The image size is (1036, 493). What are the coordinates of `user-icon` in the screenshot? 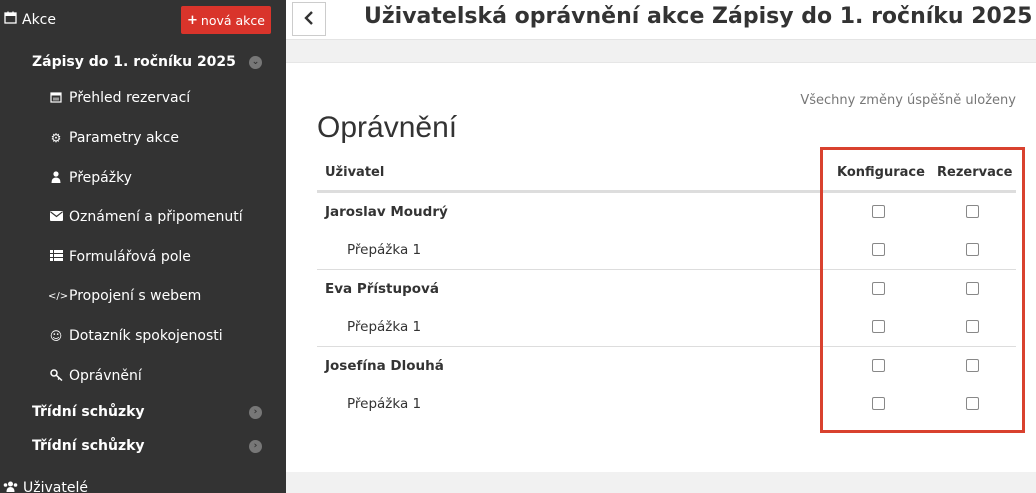 It's located at (56, 178).